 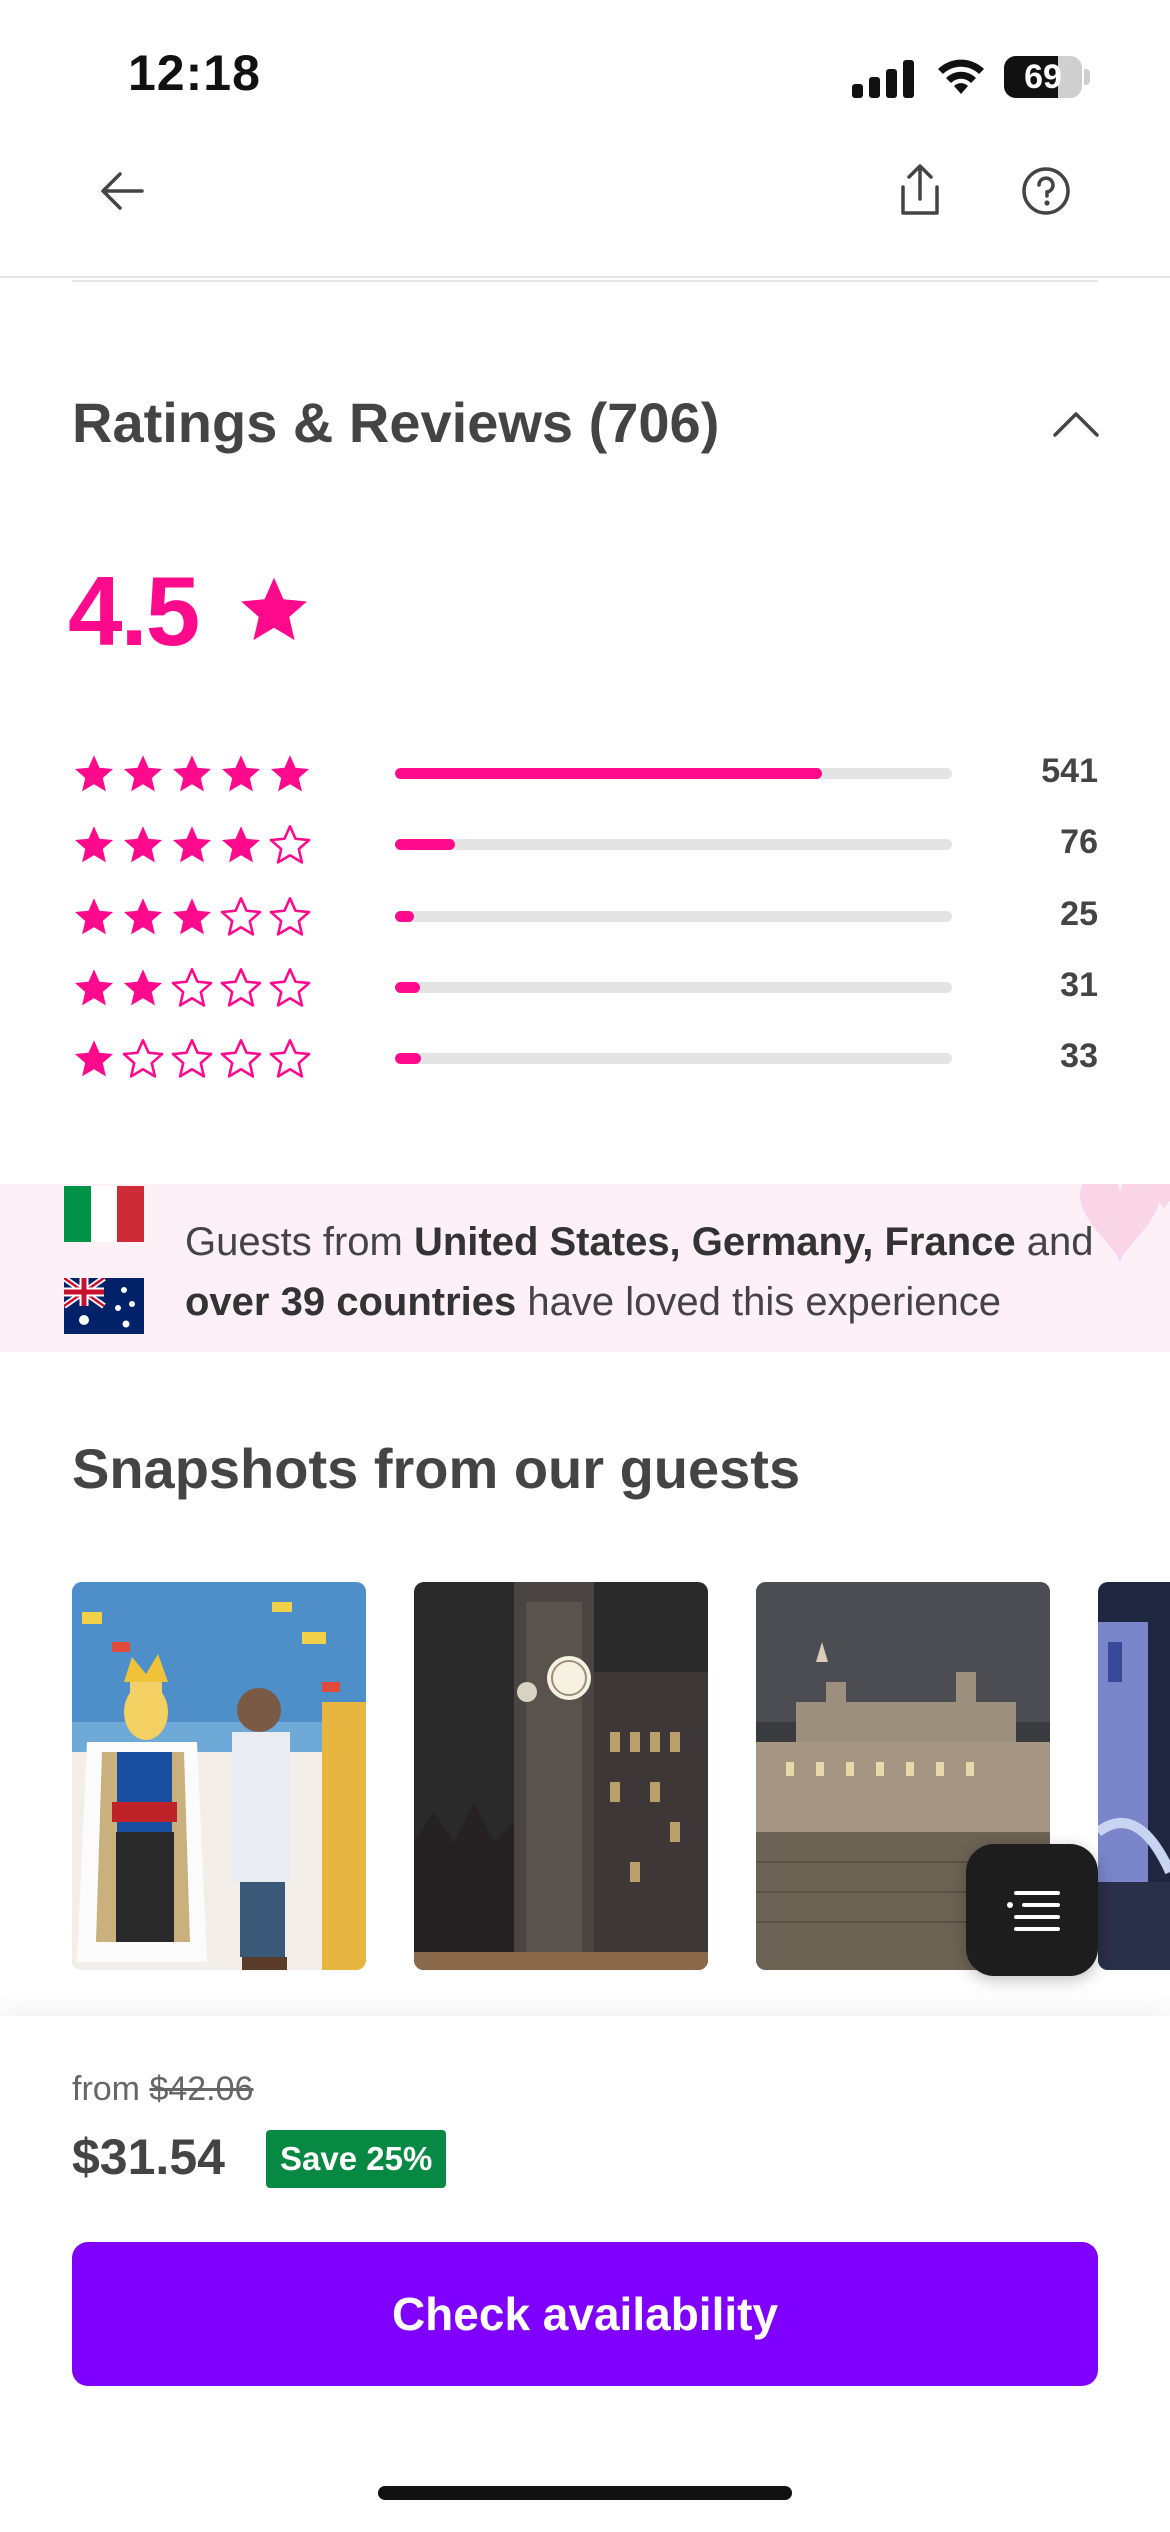 I want to click on battery-icon: 69, so click(x=1047, y=77).